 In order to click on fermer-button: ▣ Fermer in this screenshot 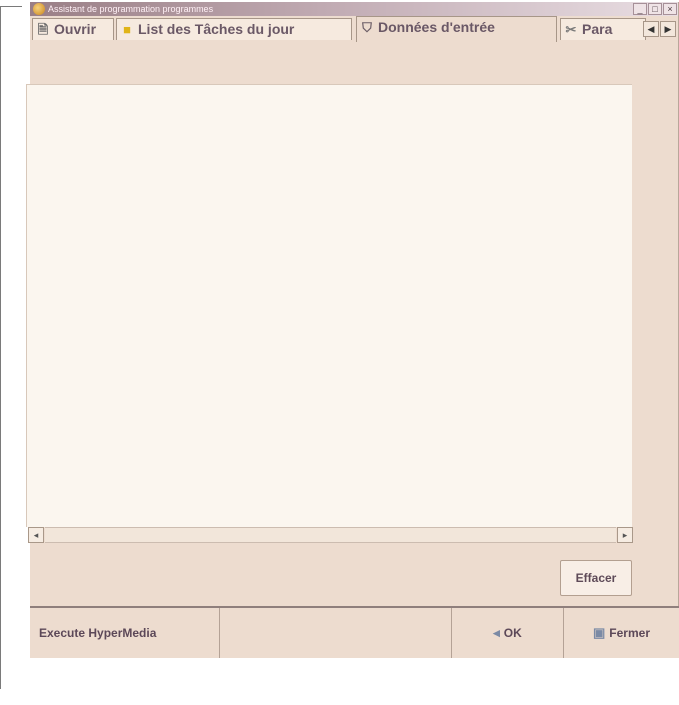, I will do `click(621, 633)`.